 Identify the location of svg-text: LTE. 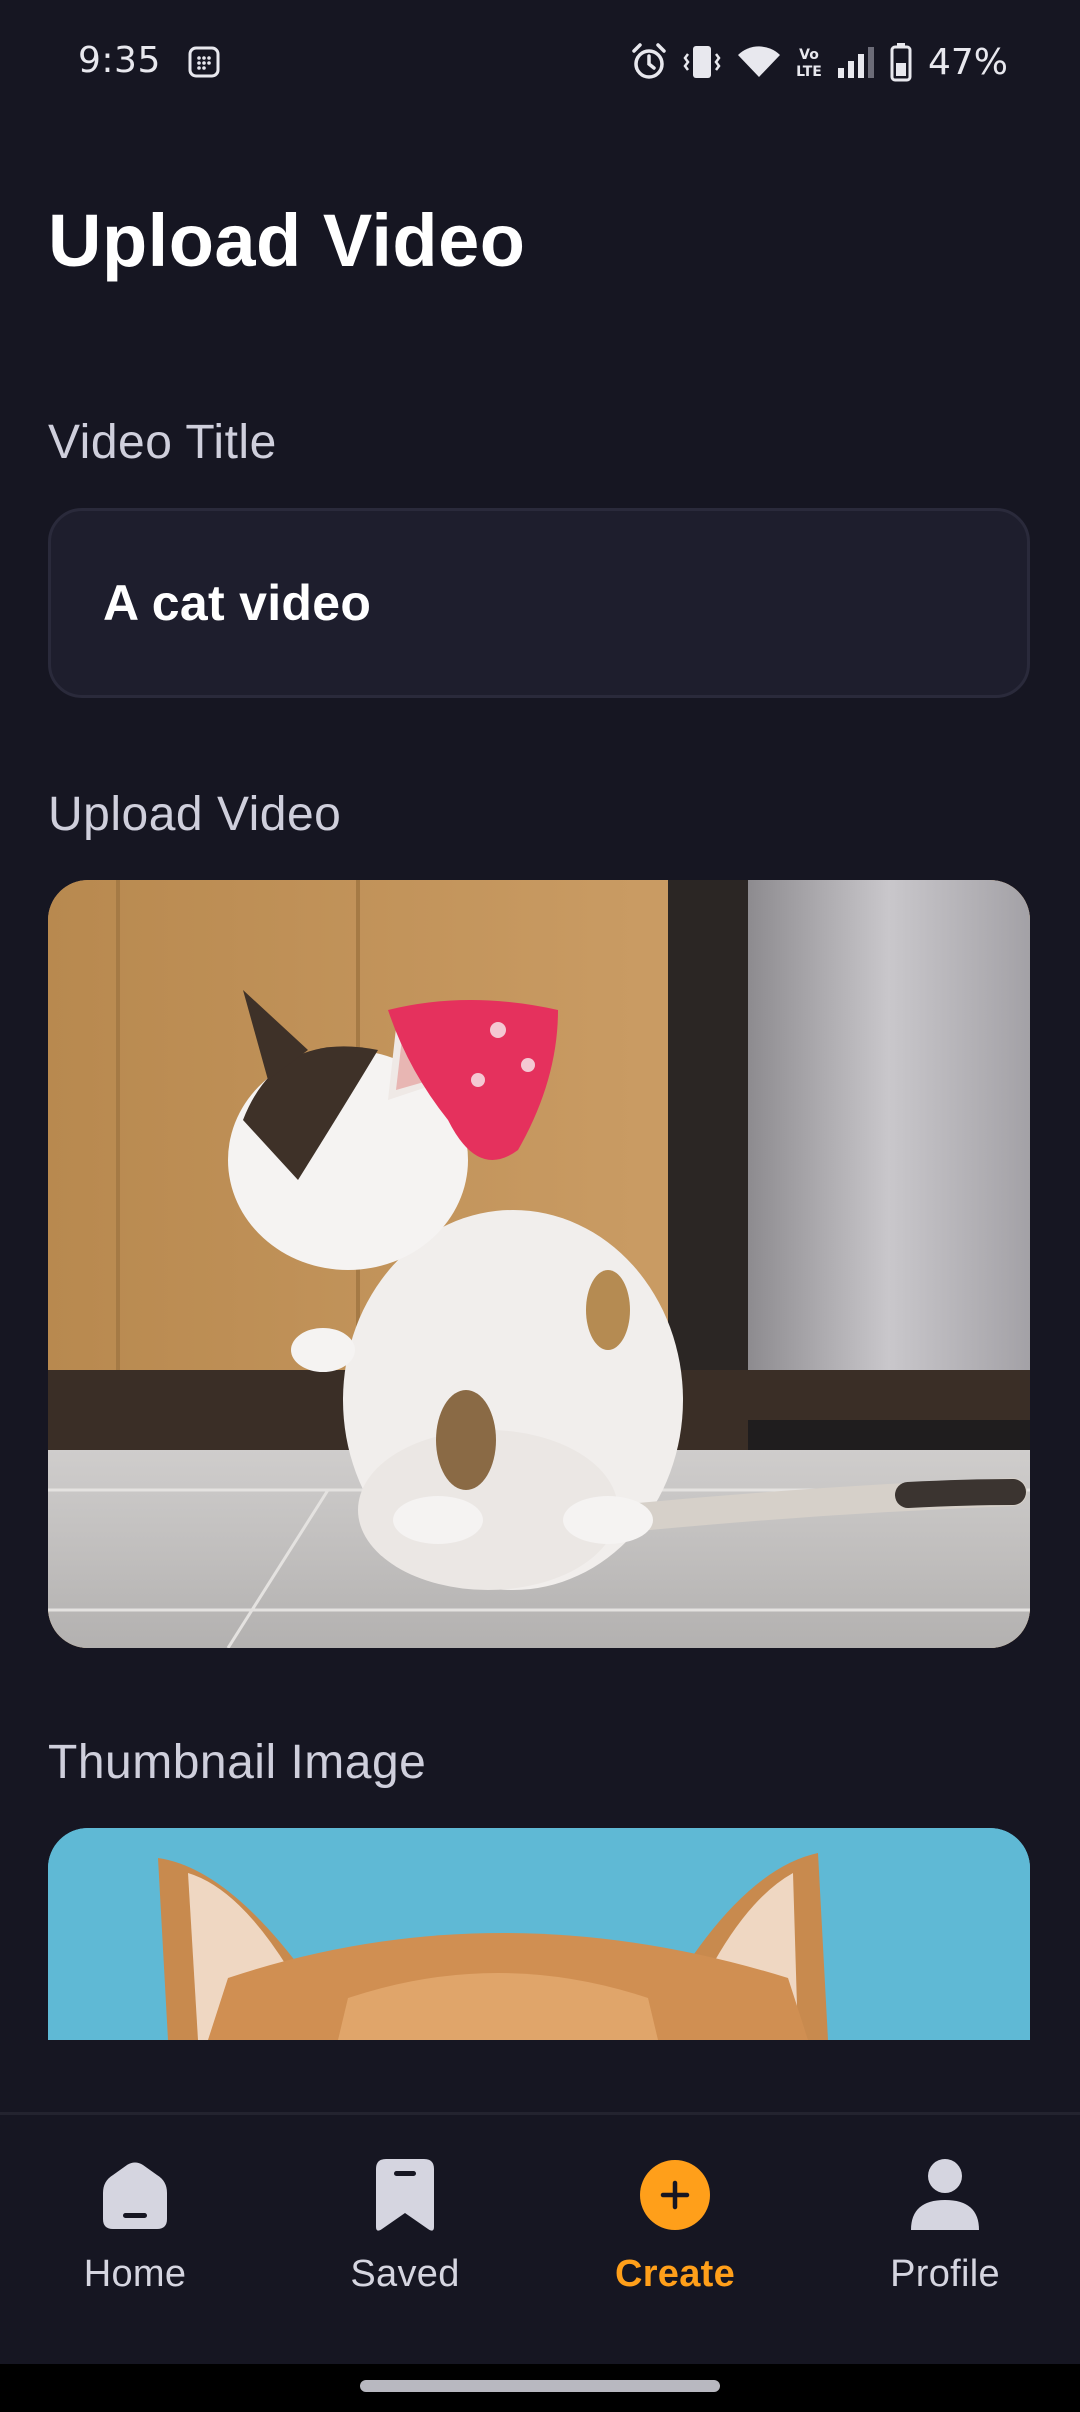
(809, 72).